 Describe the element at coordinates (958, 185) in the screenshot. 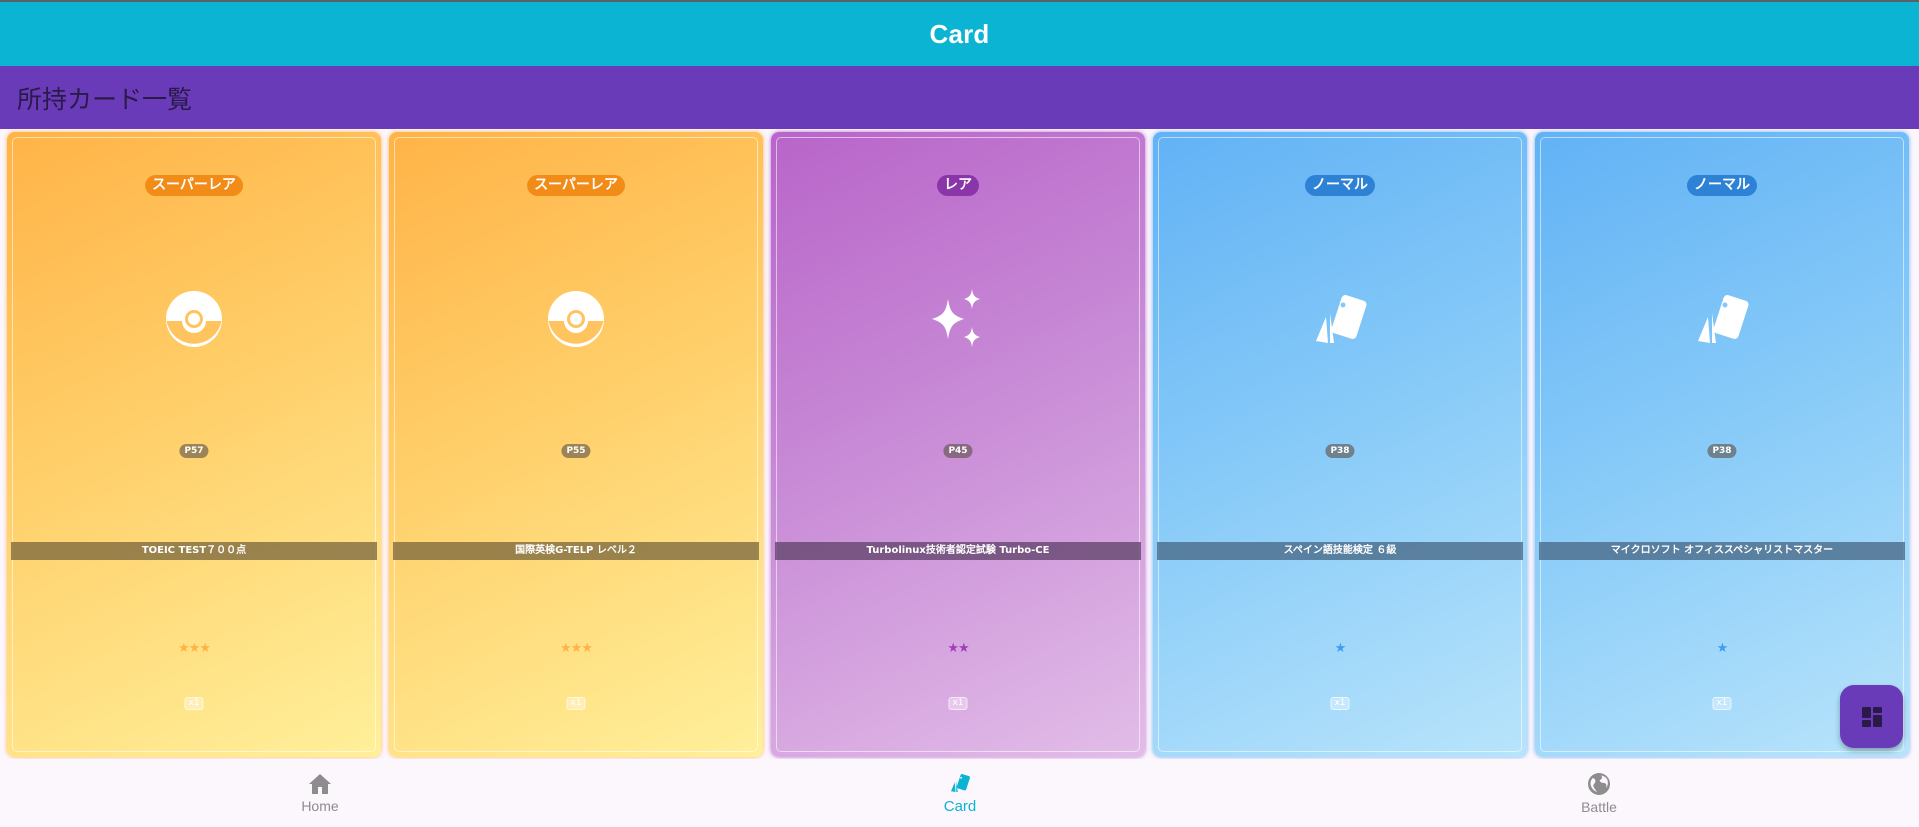

I see `rarity-badge: レア` at that location.